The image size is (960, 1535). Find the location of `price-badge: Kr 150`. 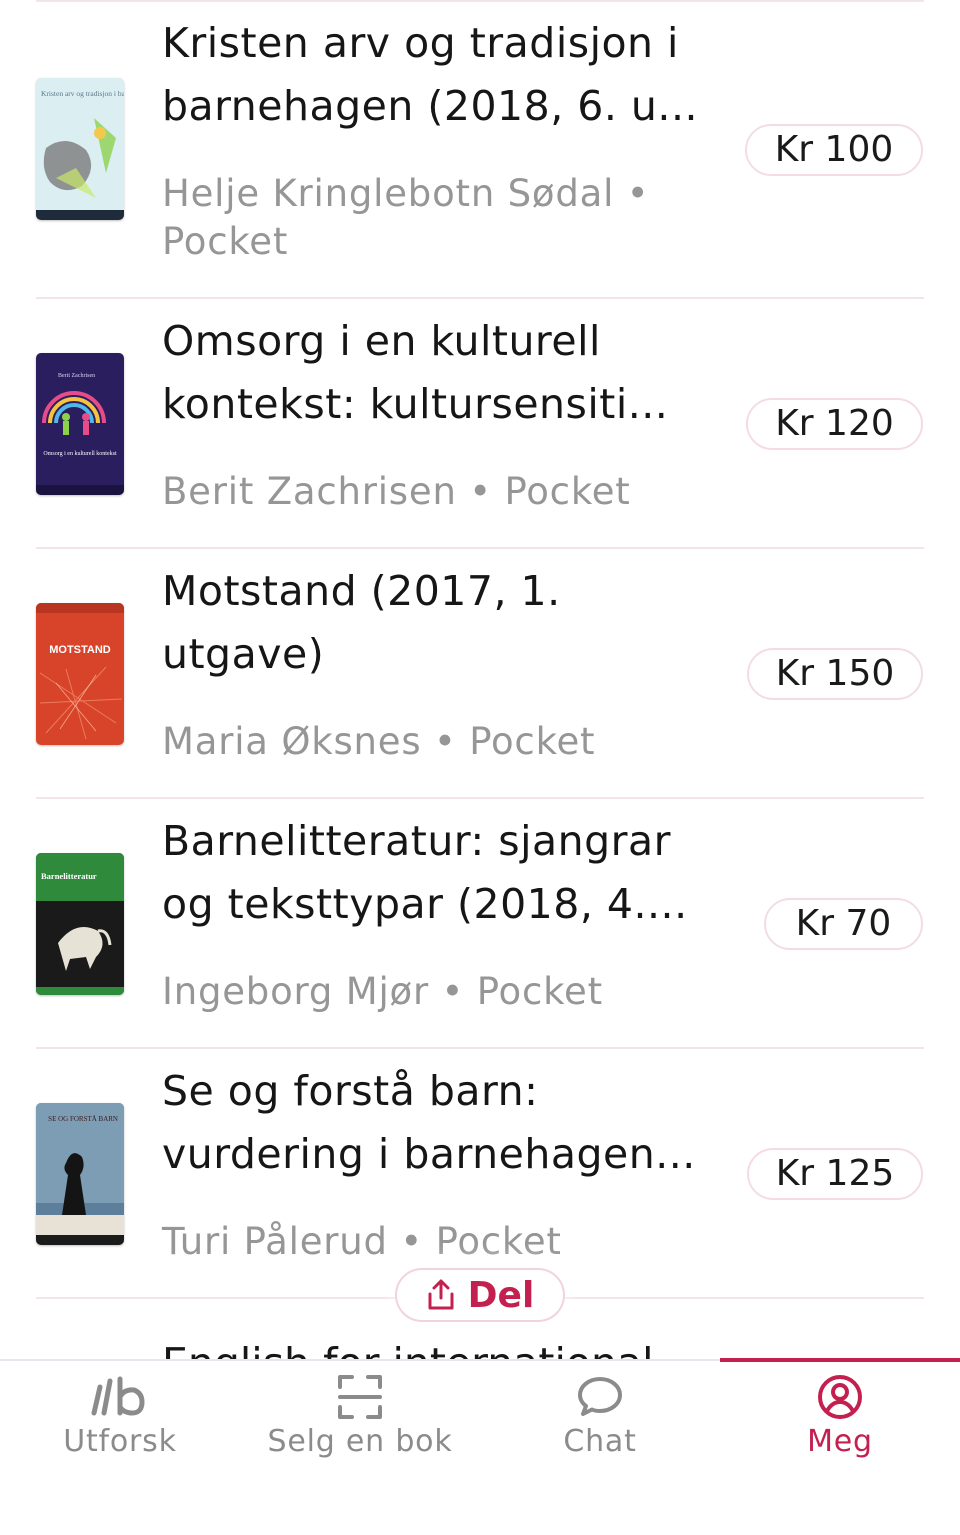

price-badge: Kr 150 is located at coordinates (835, 674).